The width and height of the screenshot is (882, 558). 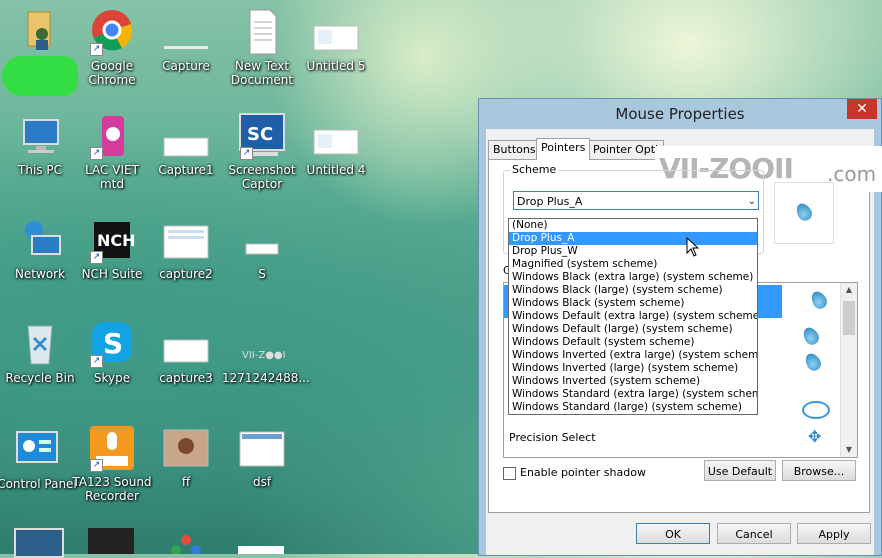 What do you see at coordinates (633, 264) in the screenshot?
I see `scheme-option: Magnified (system scheme)` at bounding box center [633, 264].